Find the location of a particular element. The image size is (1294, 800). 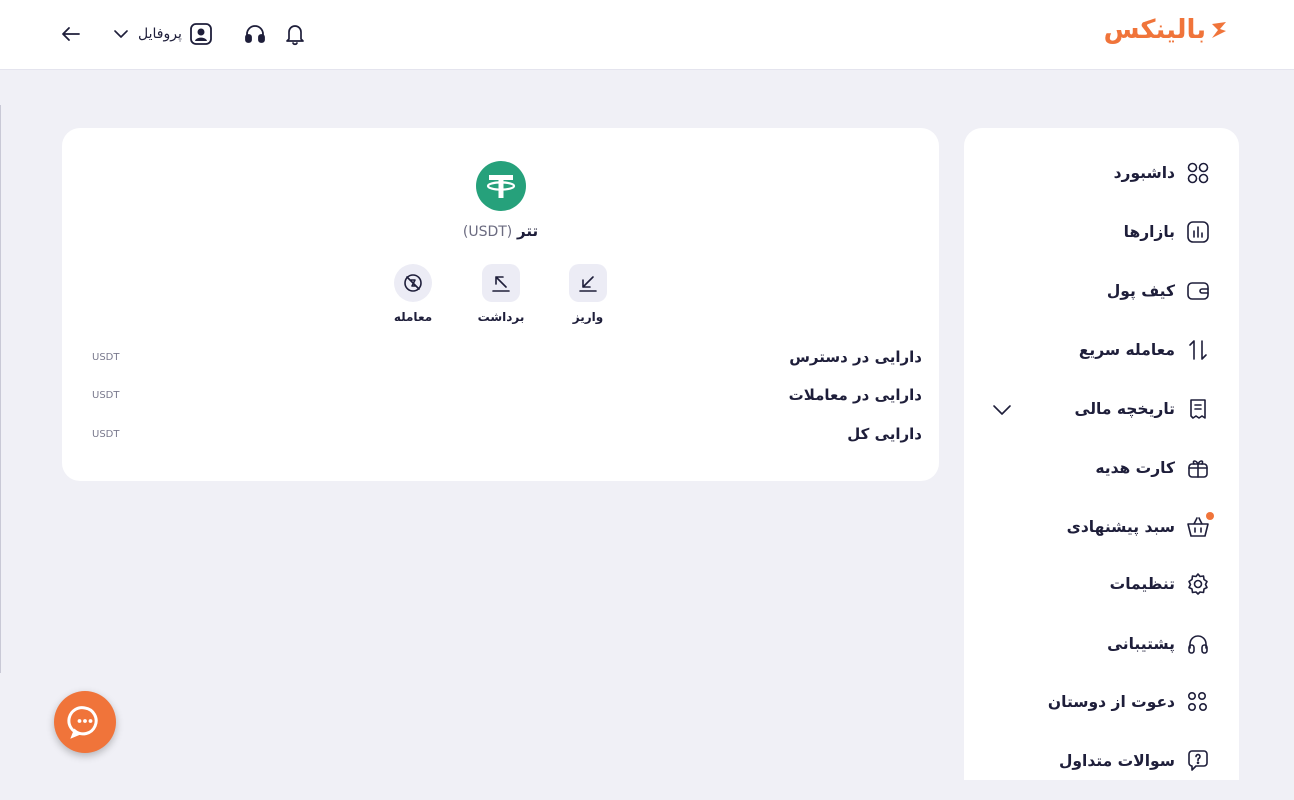

profile-menu-button: پروفایل is located at coordinates (162, 34).